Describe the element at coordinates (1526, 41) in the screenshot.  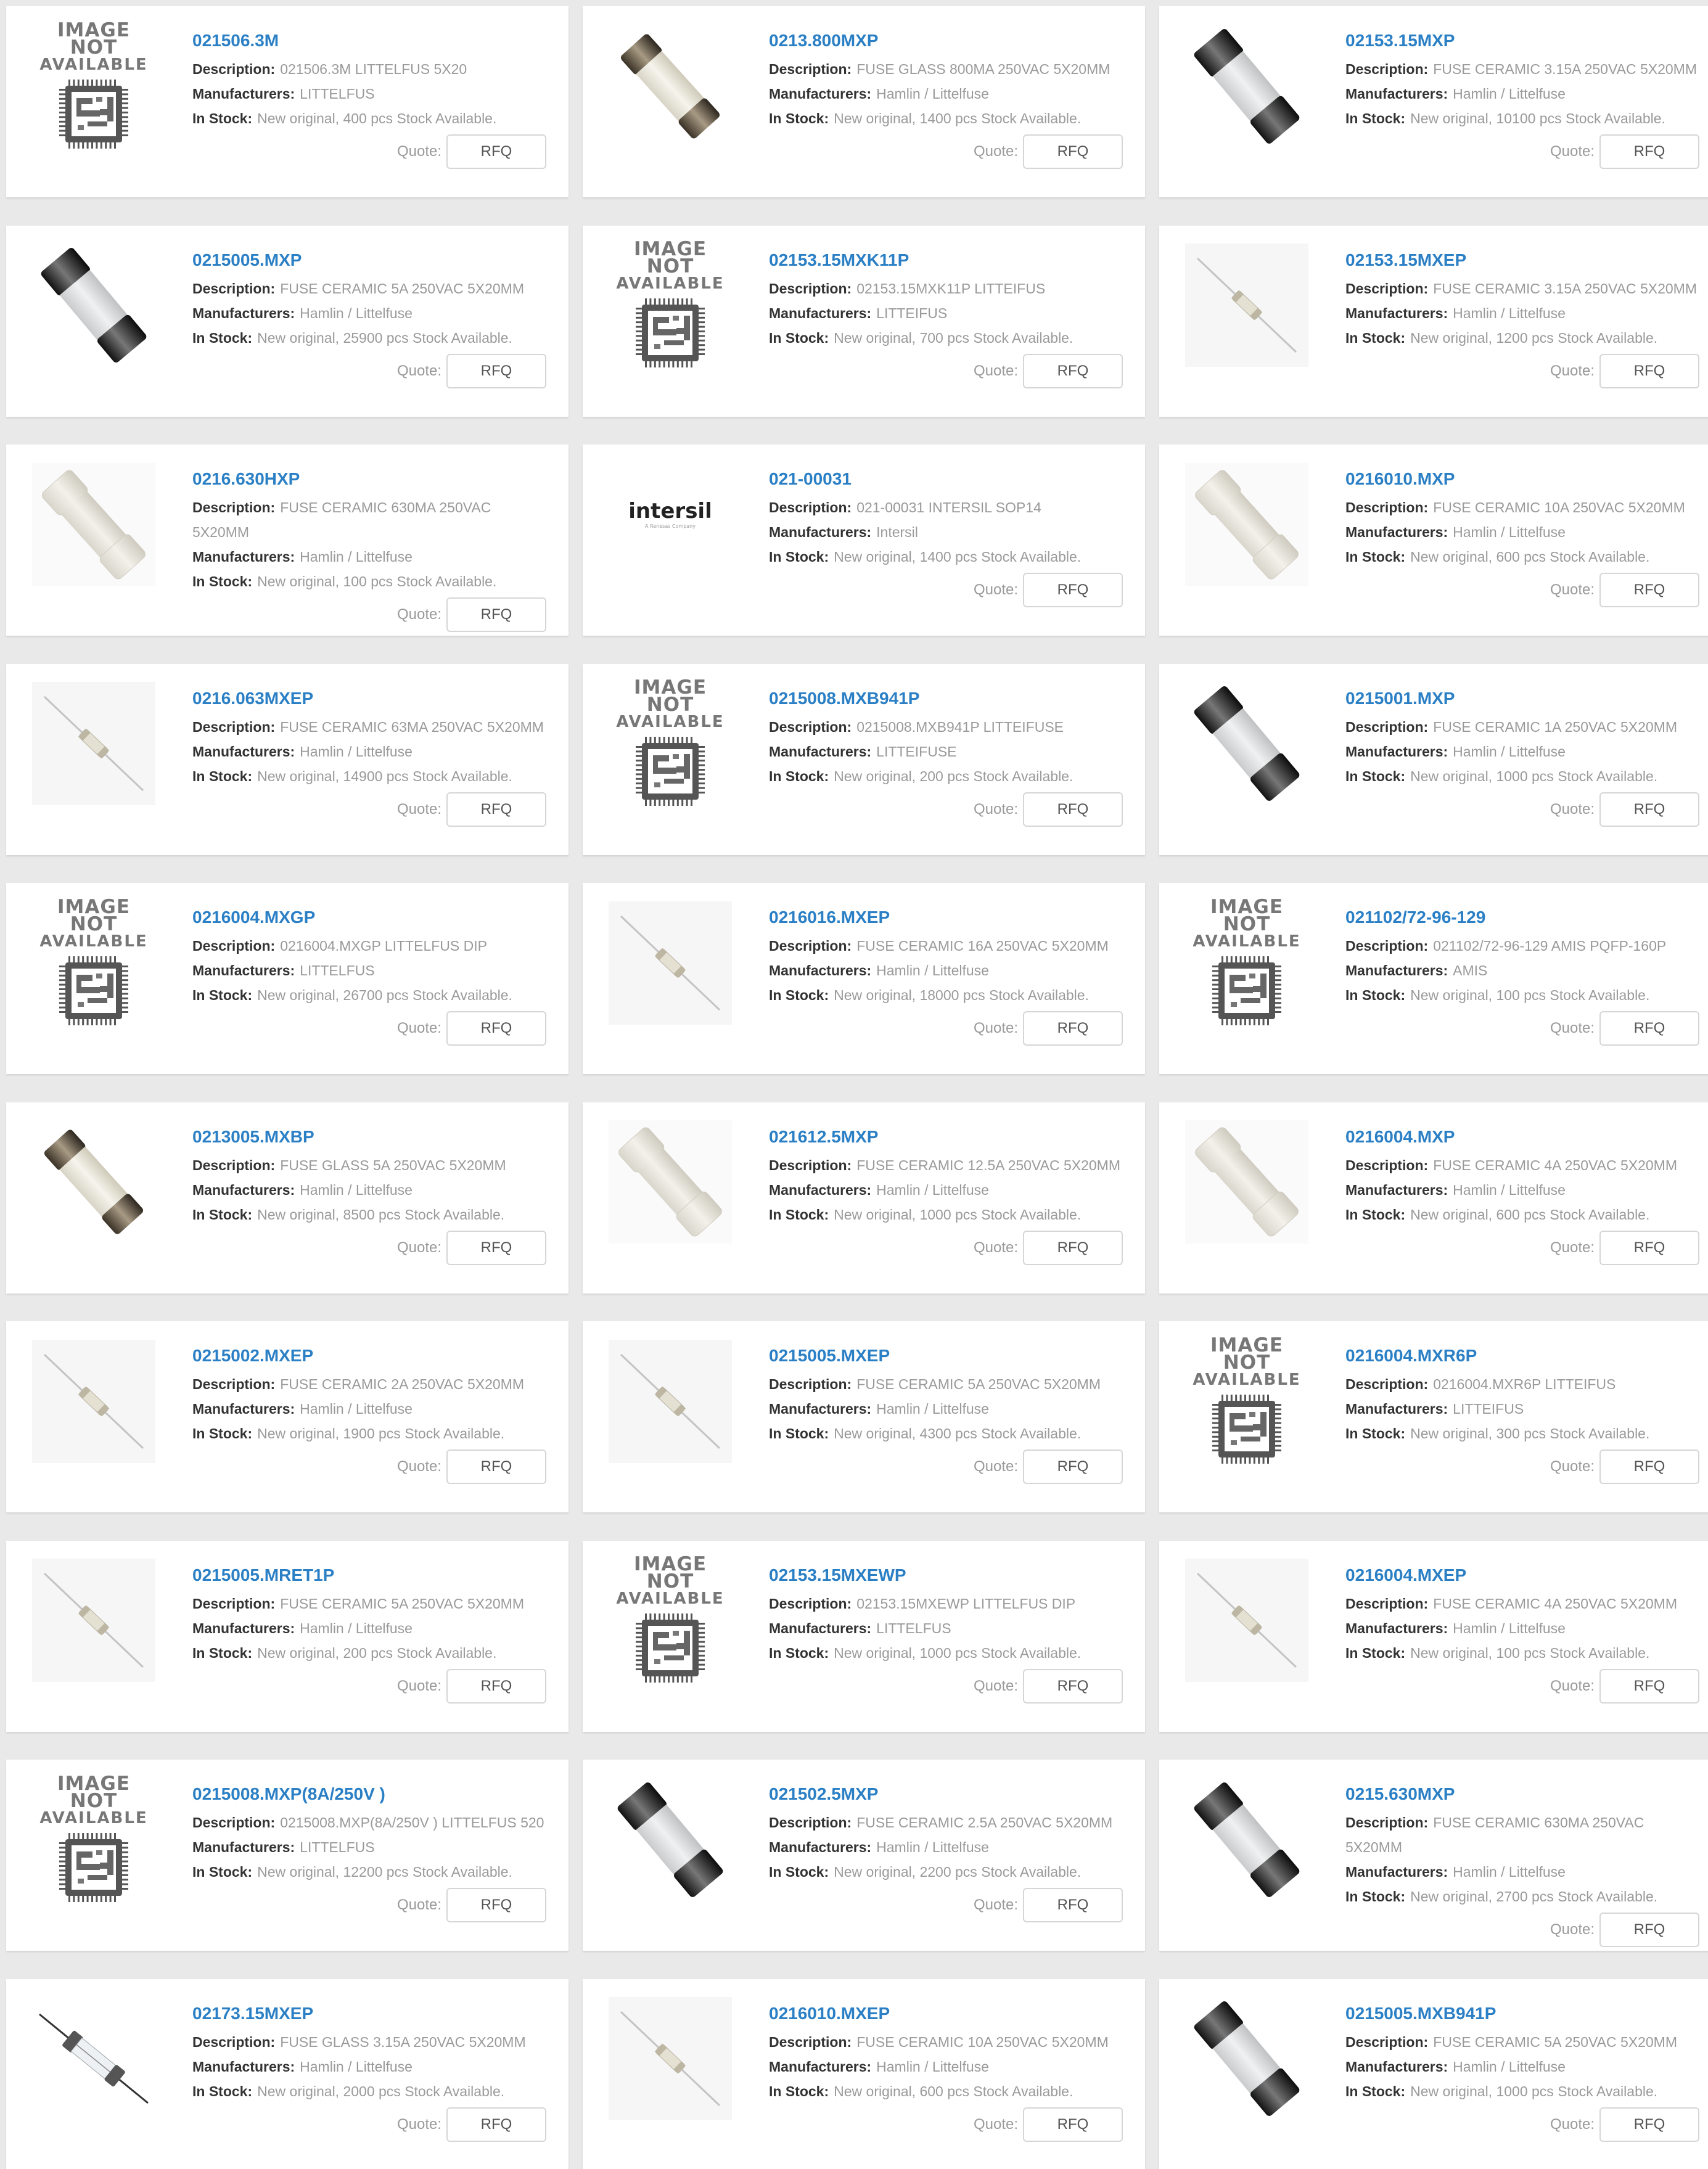
I see `part-number-link: 02153.15MXP` at that location.